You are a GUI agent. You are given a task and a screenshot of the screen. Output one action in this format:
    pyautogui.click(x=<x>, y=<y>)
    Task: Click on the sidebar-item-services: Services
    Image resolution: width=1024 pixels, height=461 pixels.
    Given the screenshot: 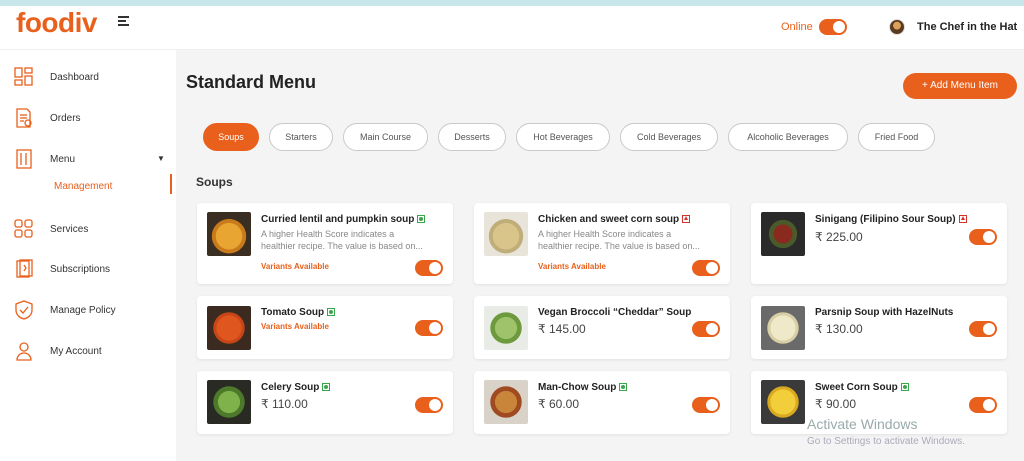 What is the action you would take?
    pyautogui.click(x=88, y=232)
    